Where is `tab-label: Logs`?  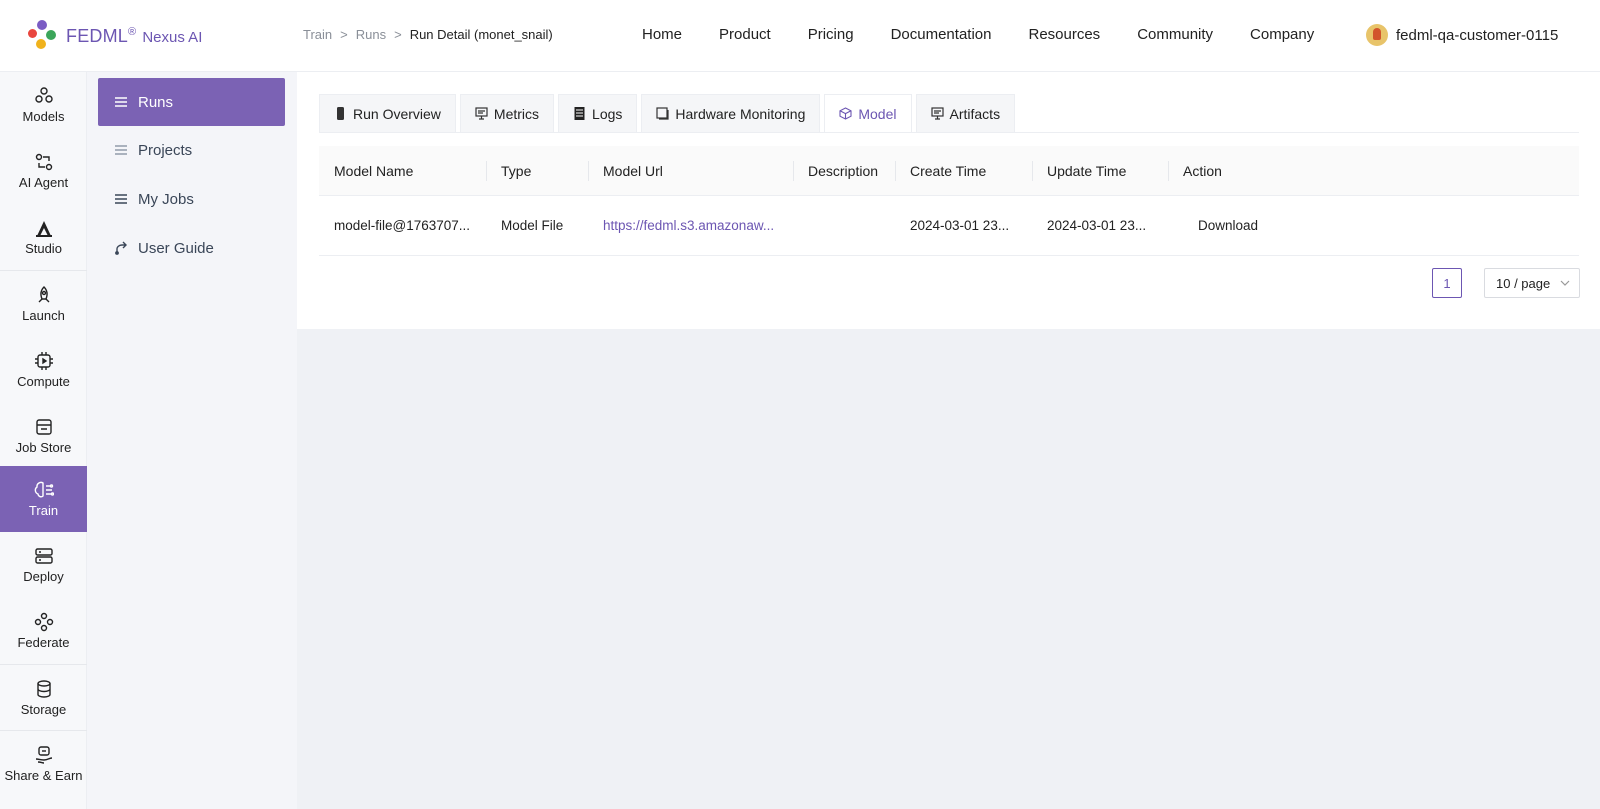
tab-label: Logs is located at coordinates (607, 113).